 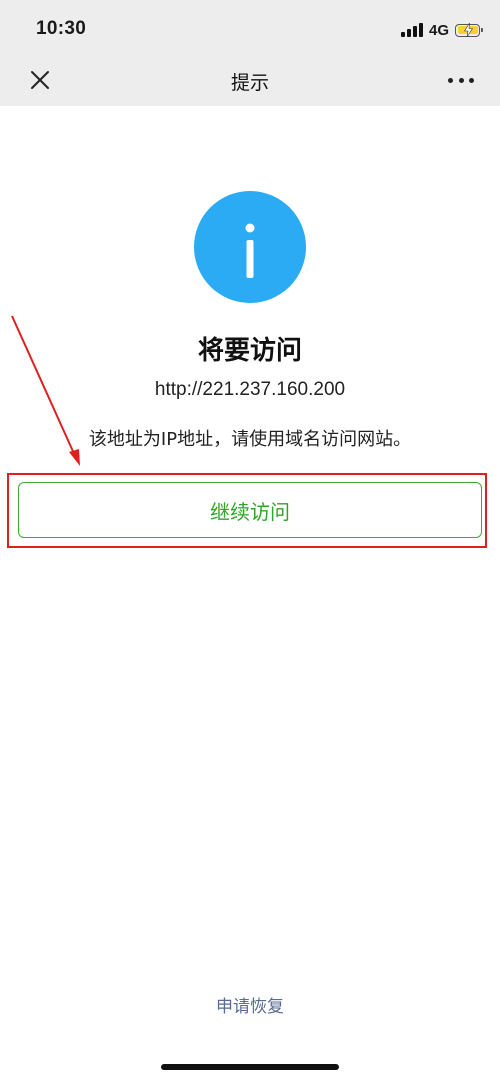 What do you see at coordinates (249, 351) in the screenshot?
I see `warning-heading: 将要访问` at bounding box center [249, 351].